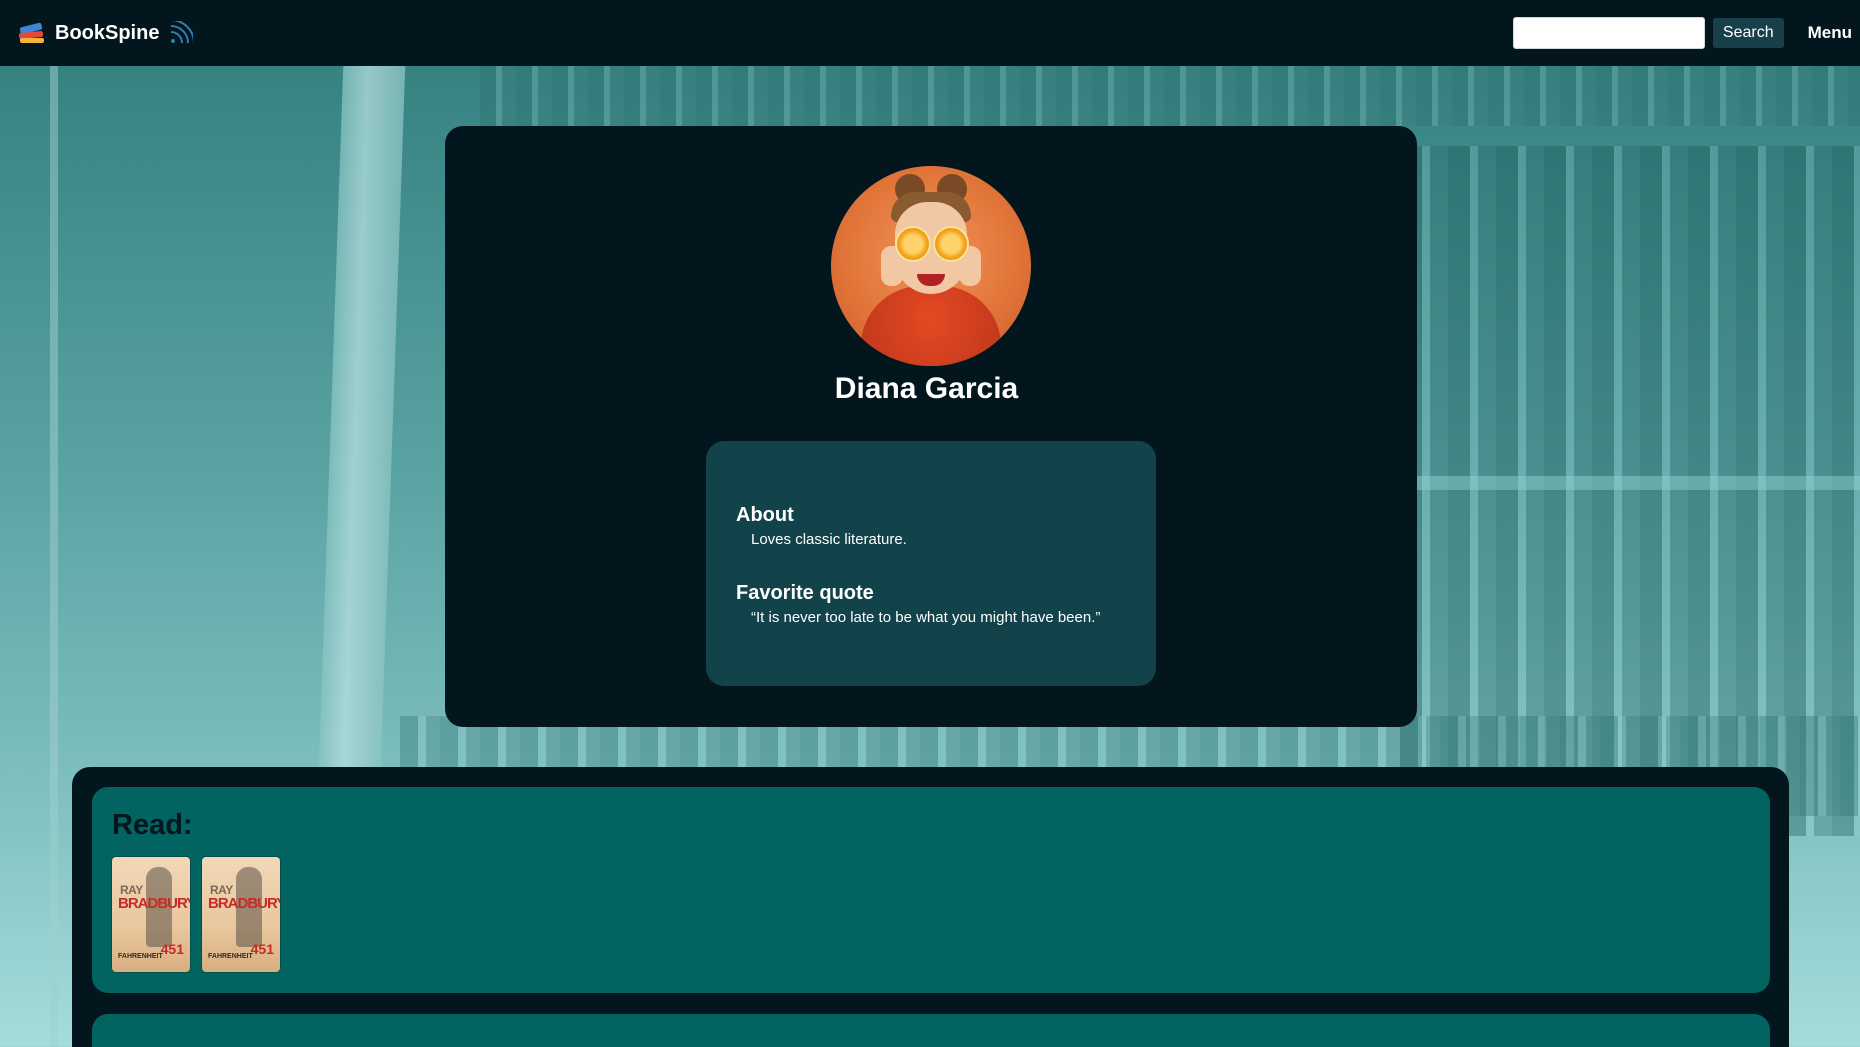  What do you see at coordinates (765, 515) in the screenshot?
I see `about-heading: About` at bounding box center [765, 515].